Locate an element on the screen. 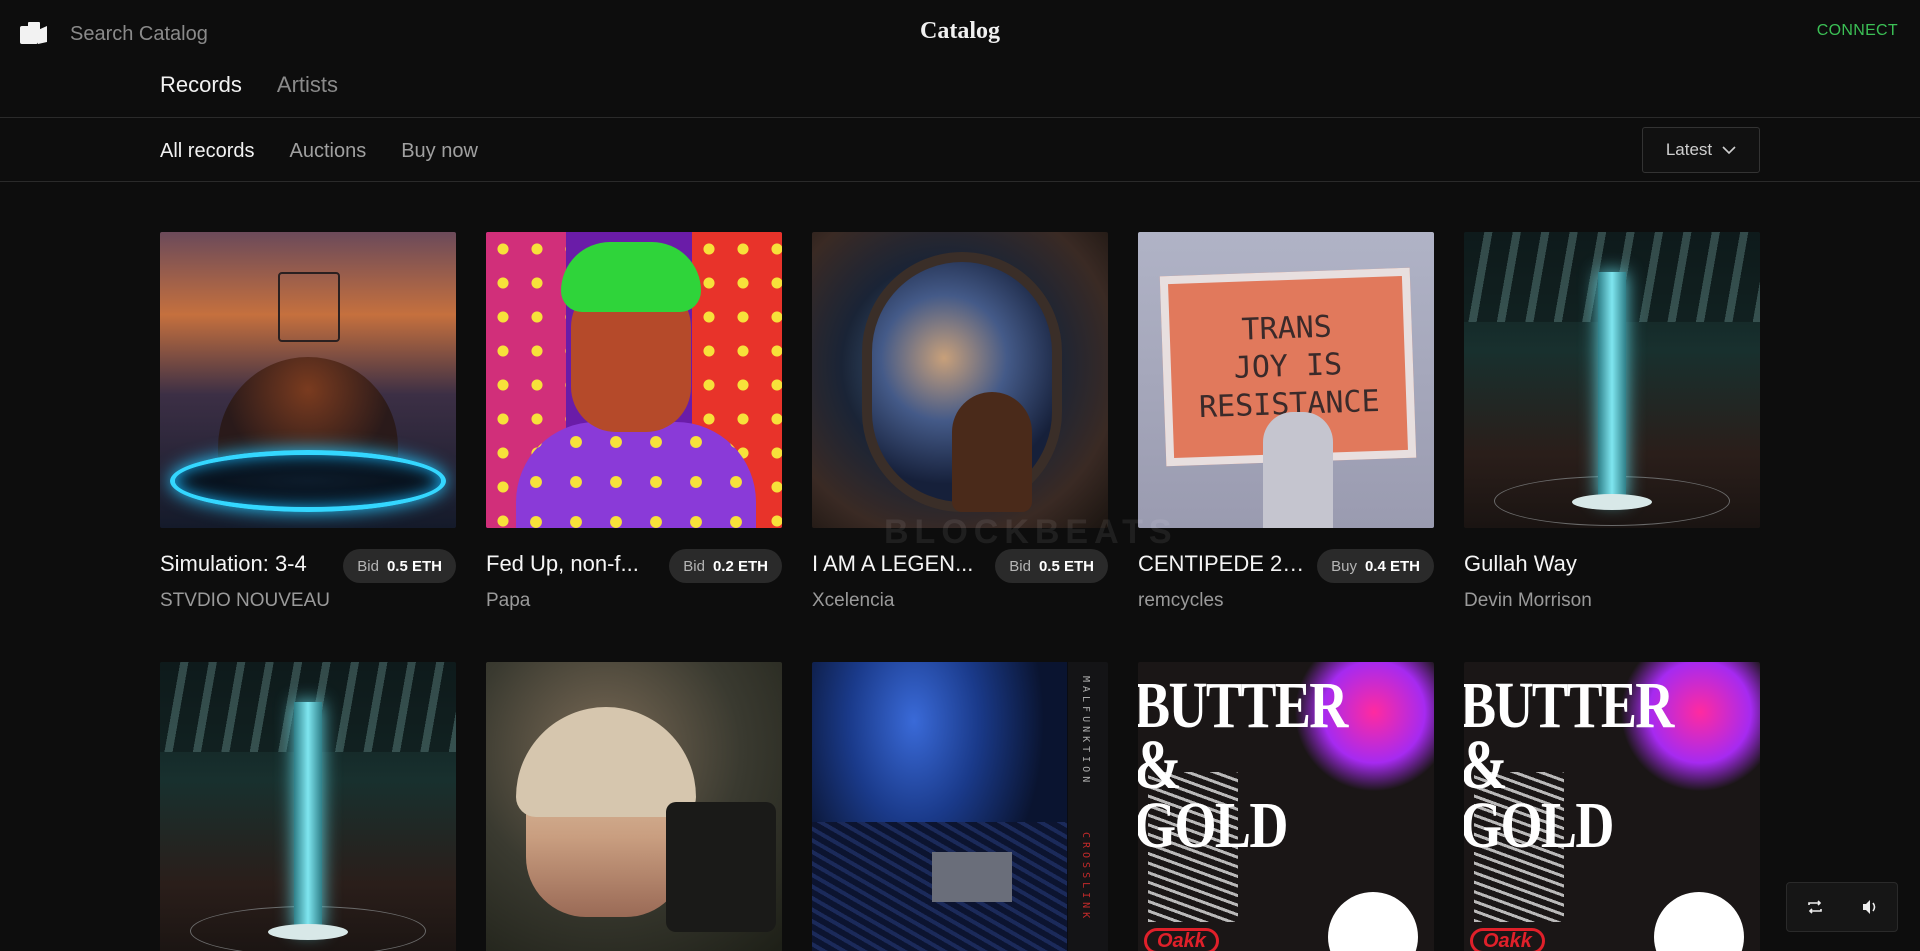 The height and width of the screenshot is (951, 1920). tab-artists: Artists is located at coordinates (307, 85).